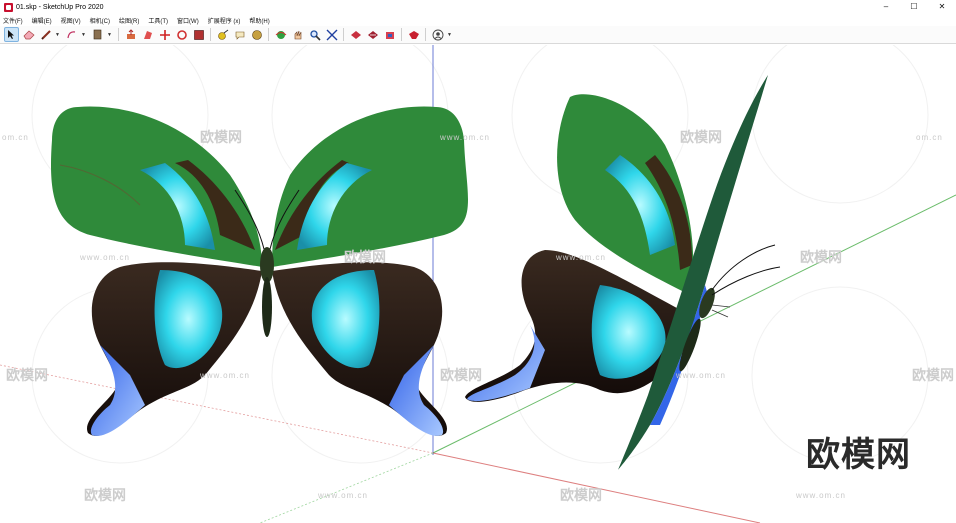 The height and width of the screenshot is (523, 956). I want to click on move-icon, so click(164, 34).